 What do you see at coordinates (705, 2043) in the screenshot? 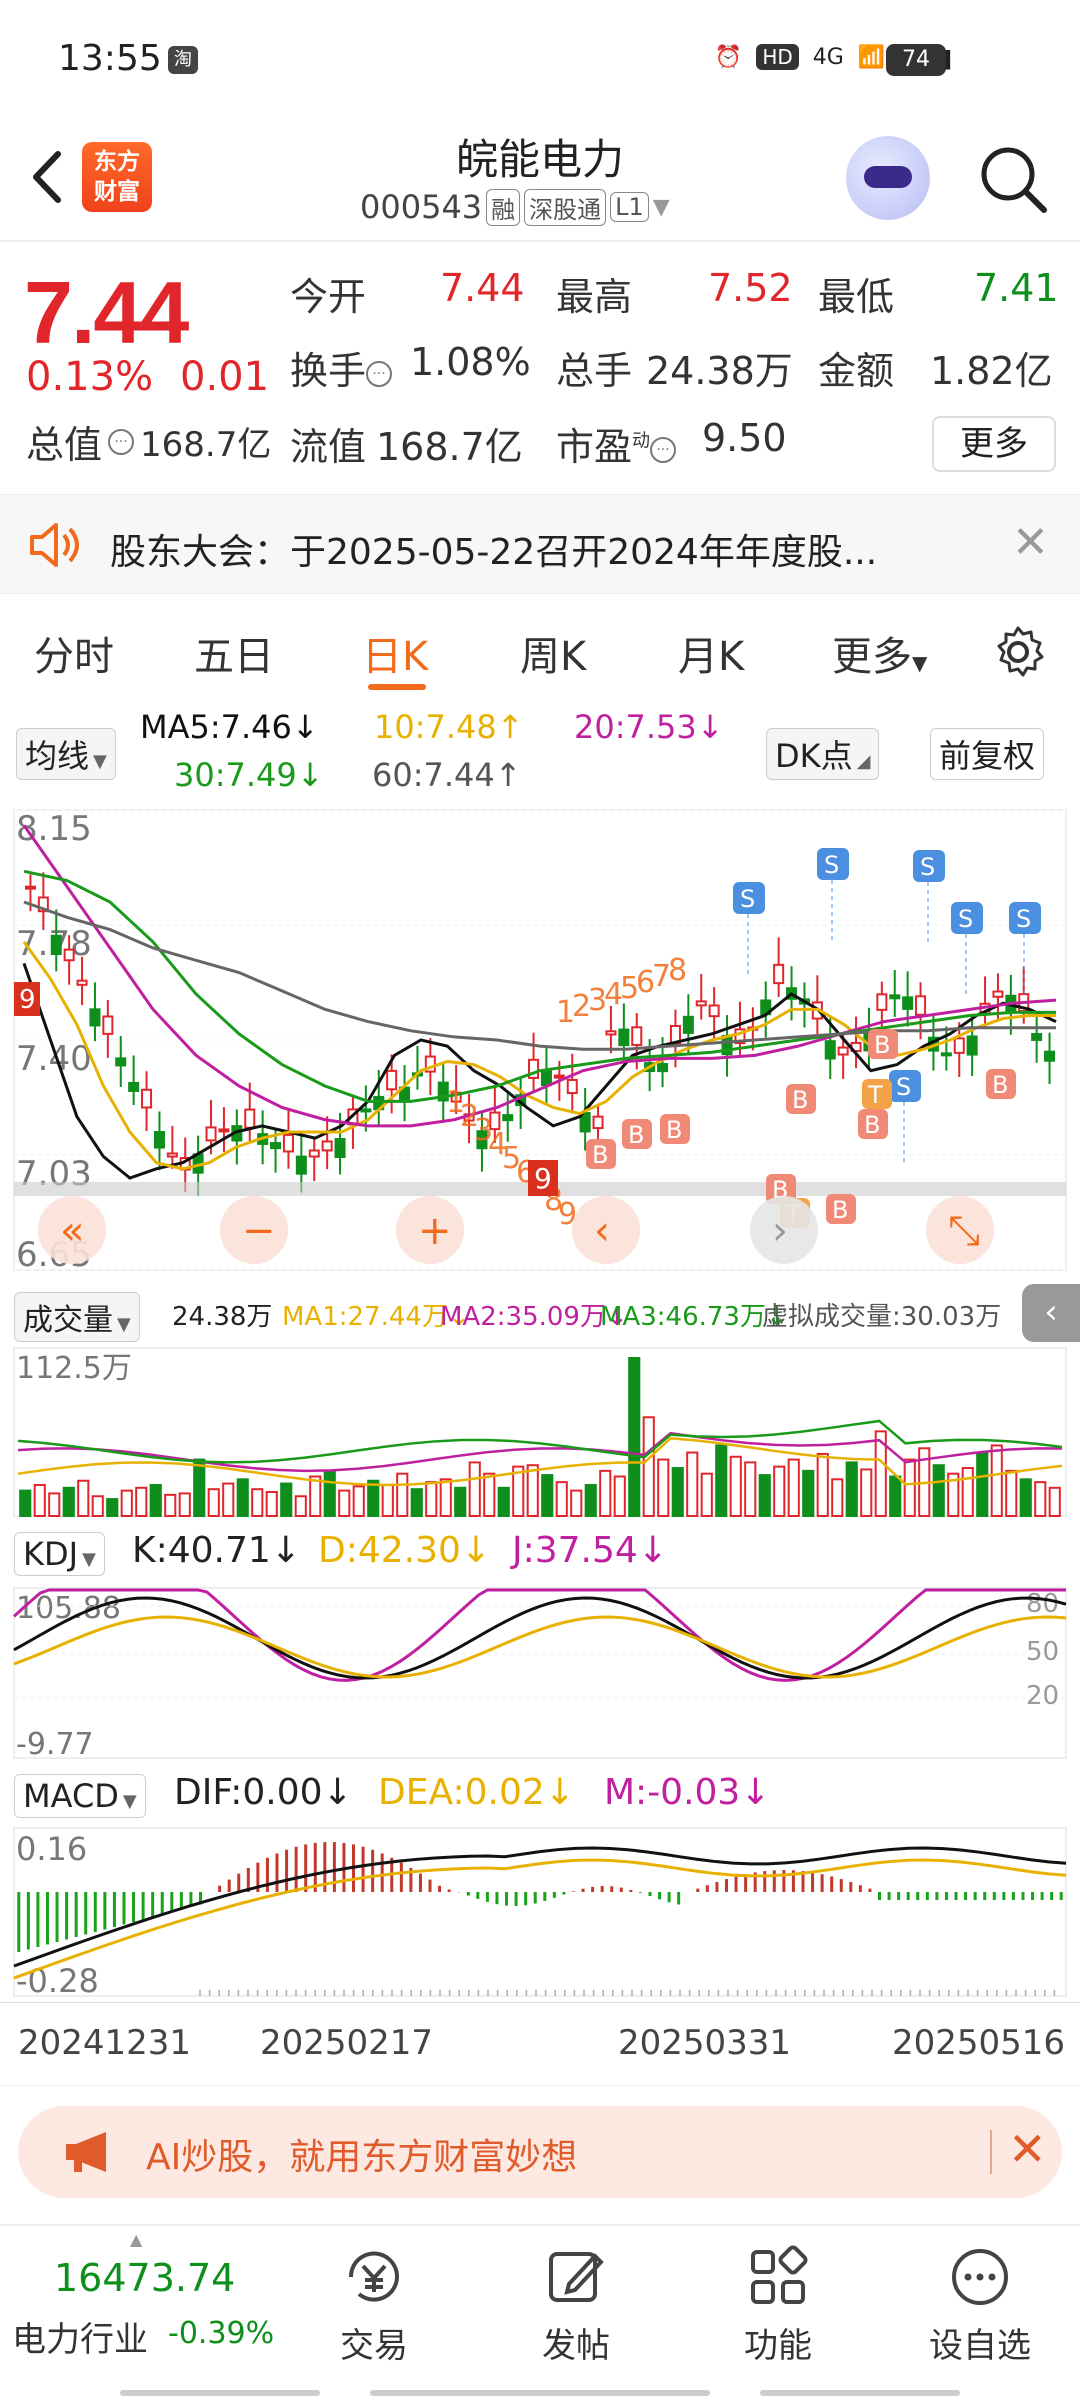
I see `date-tick: 20250331` at bounding box center [705, 2043].